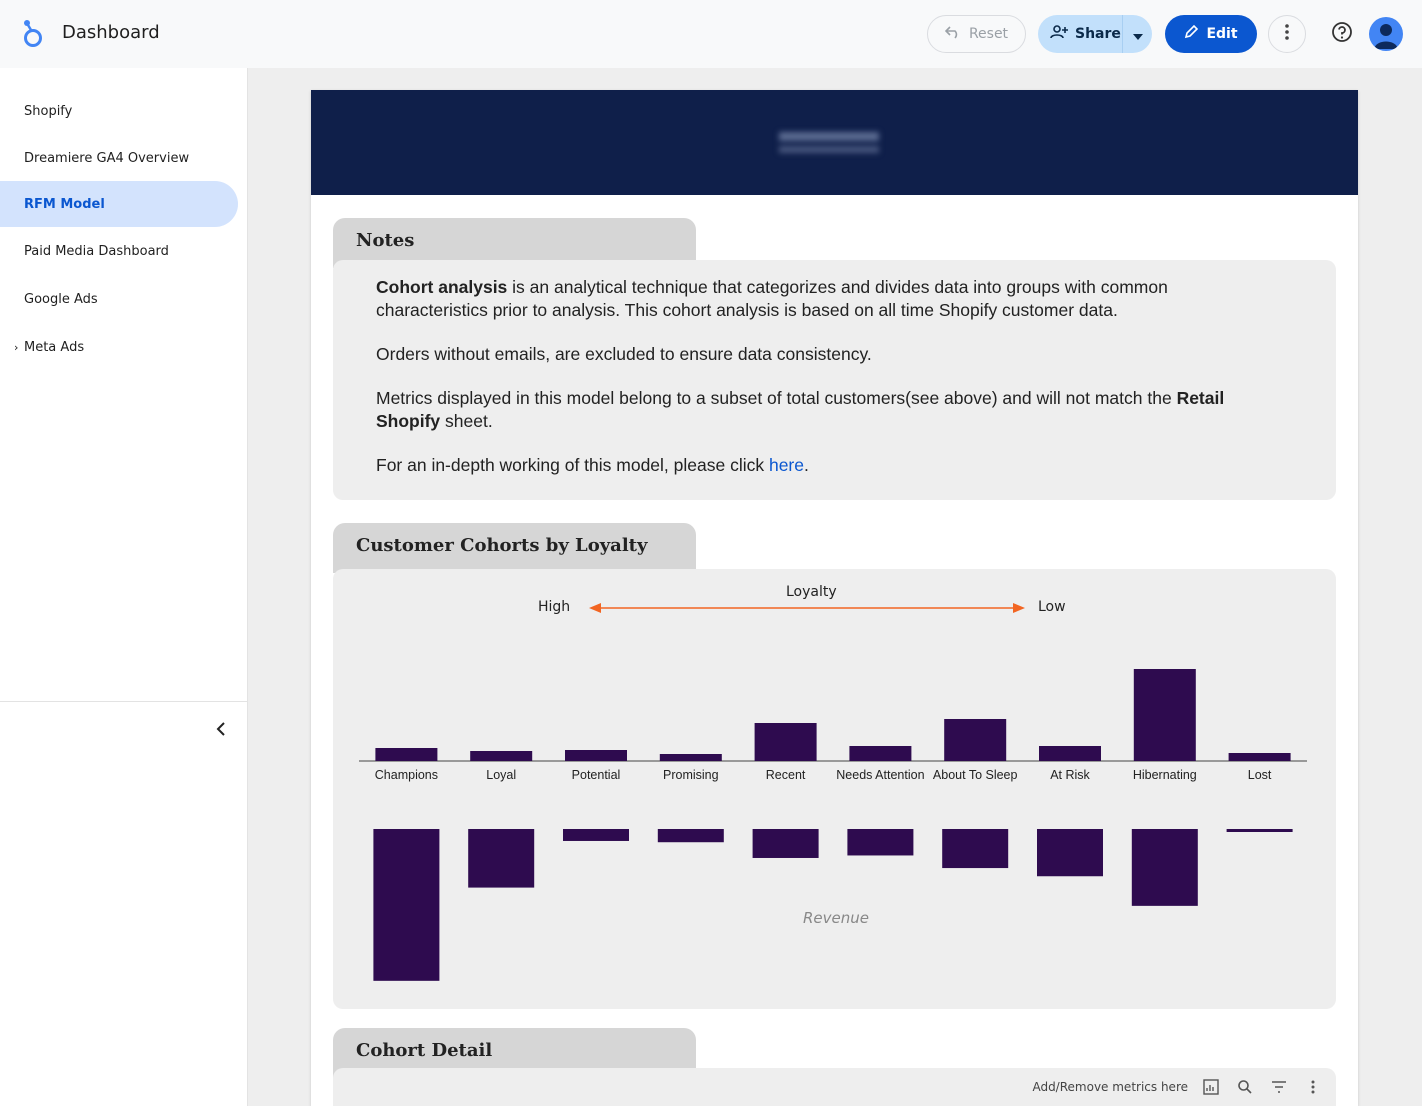 This screenshot has height=1106, width=1422. Describe the element at coordinates (1191, 33) in the screenshot. I see `pencil-icon` at that location.